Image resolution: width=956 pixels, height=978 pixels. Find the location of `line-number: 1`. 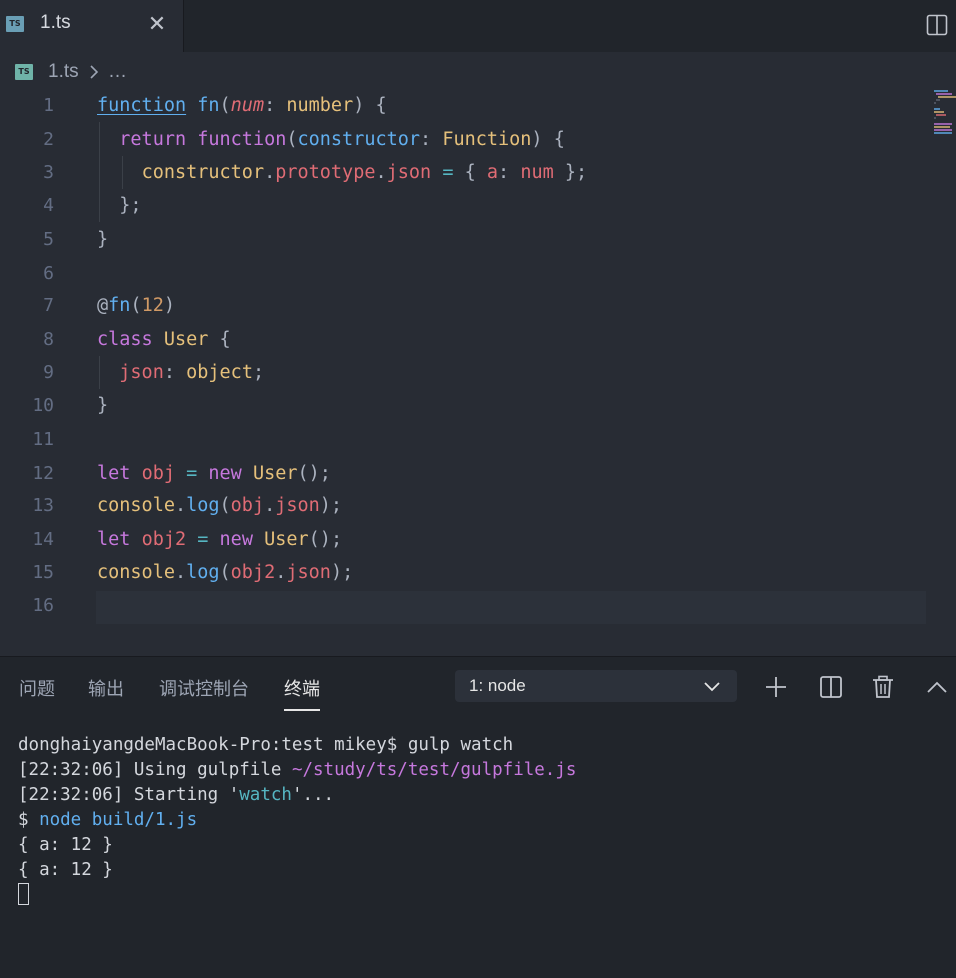

line-number: 1 is located at coordinates (48, 105).